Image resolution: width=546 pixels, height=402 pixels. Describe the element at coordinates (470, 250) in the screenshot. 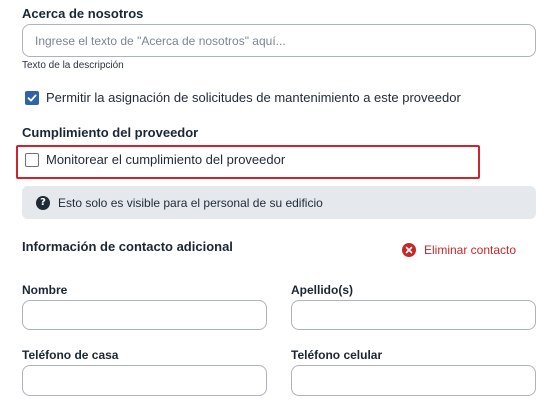

I see `remove-contact-label: Eliminar contacto` at that location.